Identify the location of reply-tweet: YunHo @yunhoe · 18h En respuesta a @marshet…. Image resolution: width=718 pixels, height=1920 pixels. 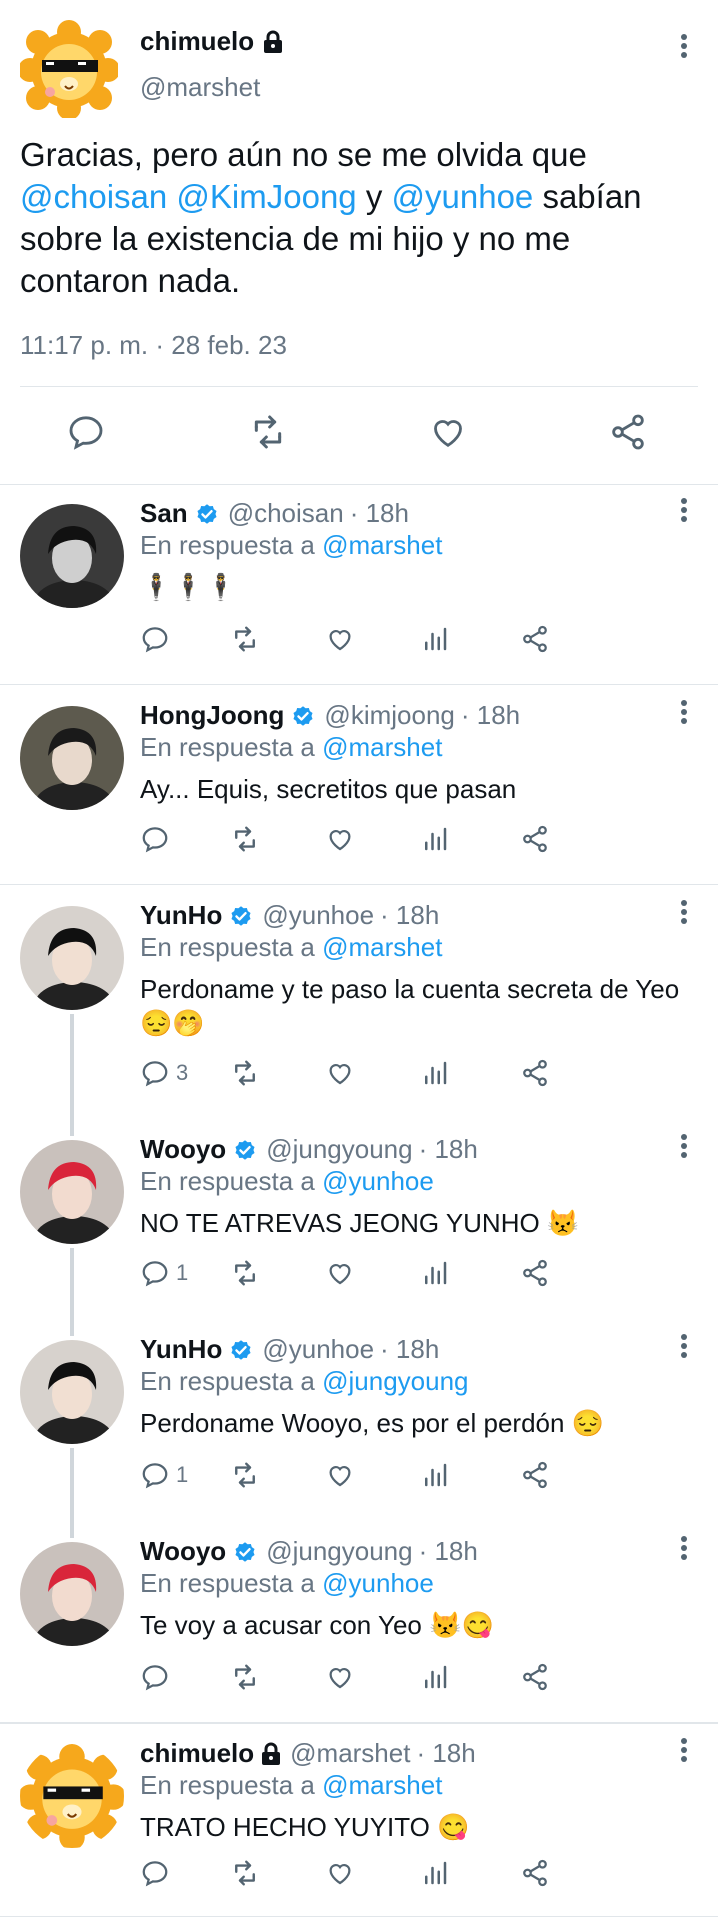
(359, 1003).